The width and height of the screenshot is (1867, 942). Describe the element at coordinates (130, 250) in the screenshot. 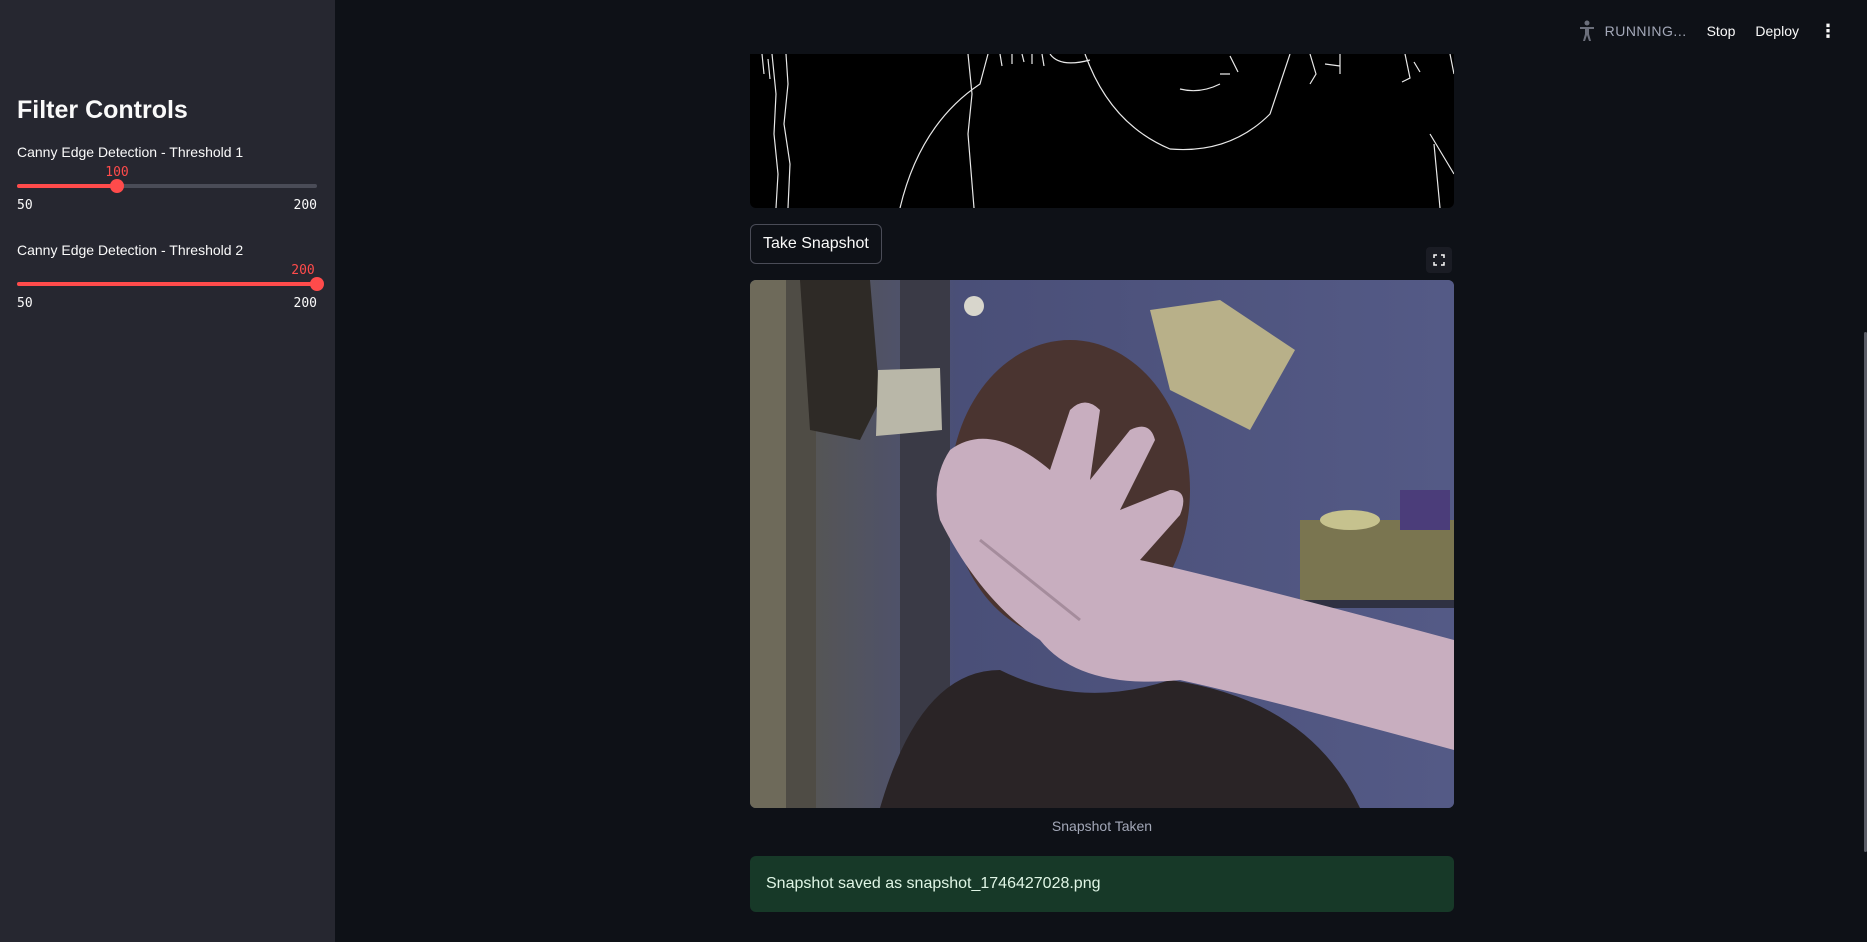

I see `slider-label: Canny Edge Detection - Threshold 2` at that location.